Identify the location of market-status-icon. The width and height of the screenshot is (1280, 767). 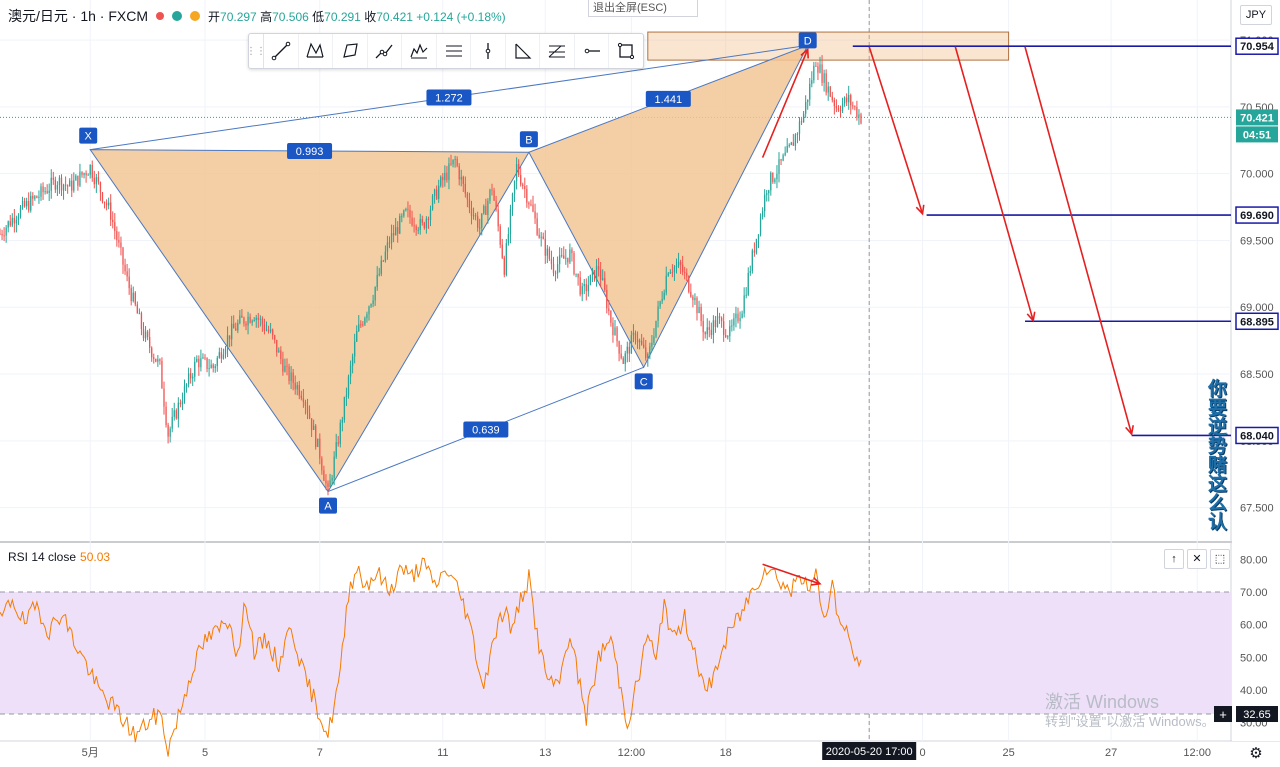
(160, 16).